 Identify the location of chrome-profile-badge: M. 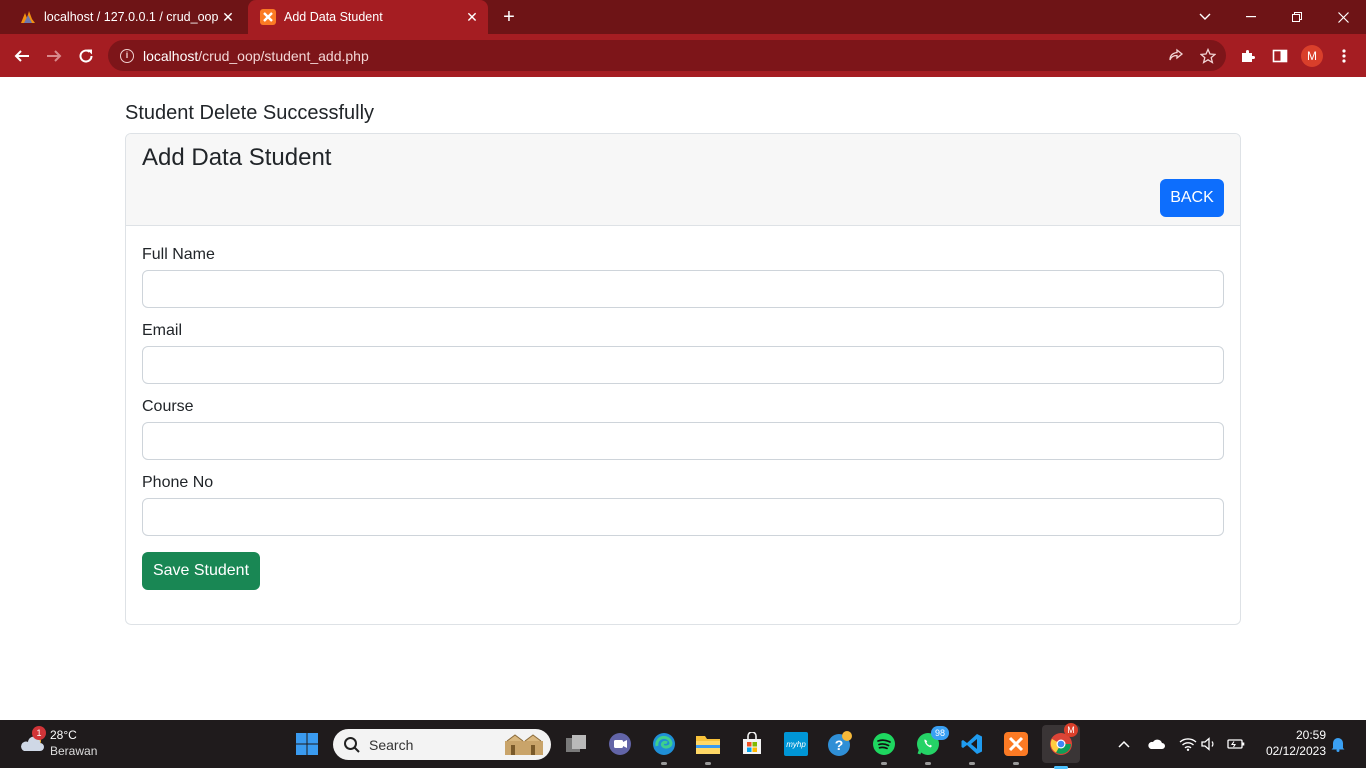
(1071, 730).